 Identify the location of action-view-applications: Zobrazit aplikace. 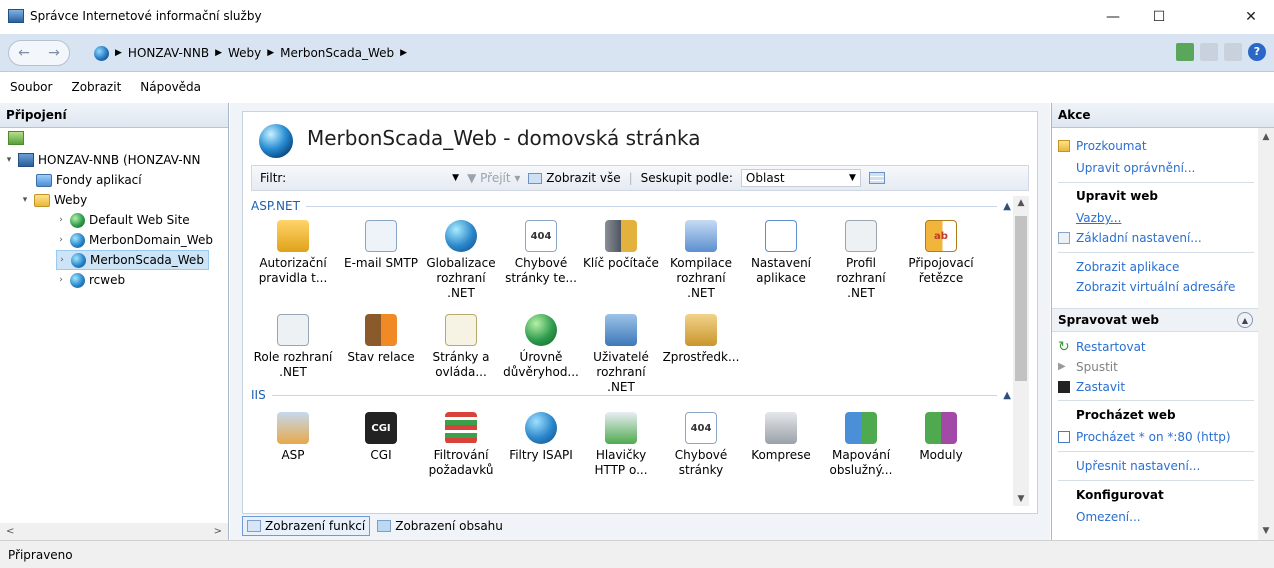
(1127, 267).